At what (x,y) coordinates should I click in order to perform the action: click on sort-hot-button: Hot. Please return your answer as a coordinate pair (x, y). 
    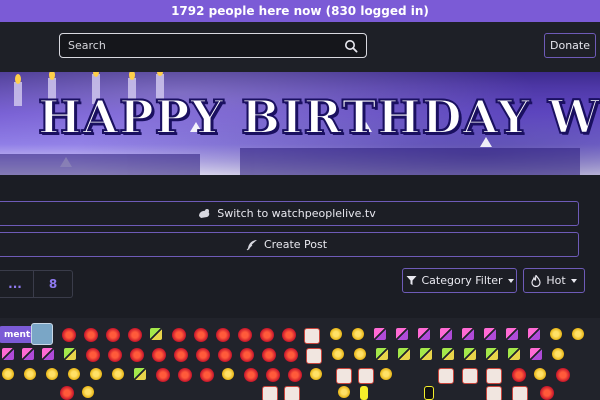
    Looking at the image, I should click on (554, 280).